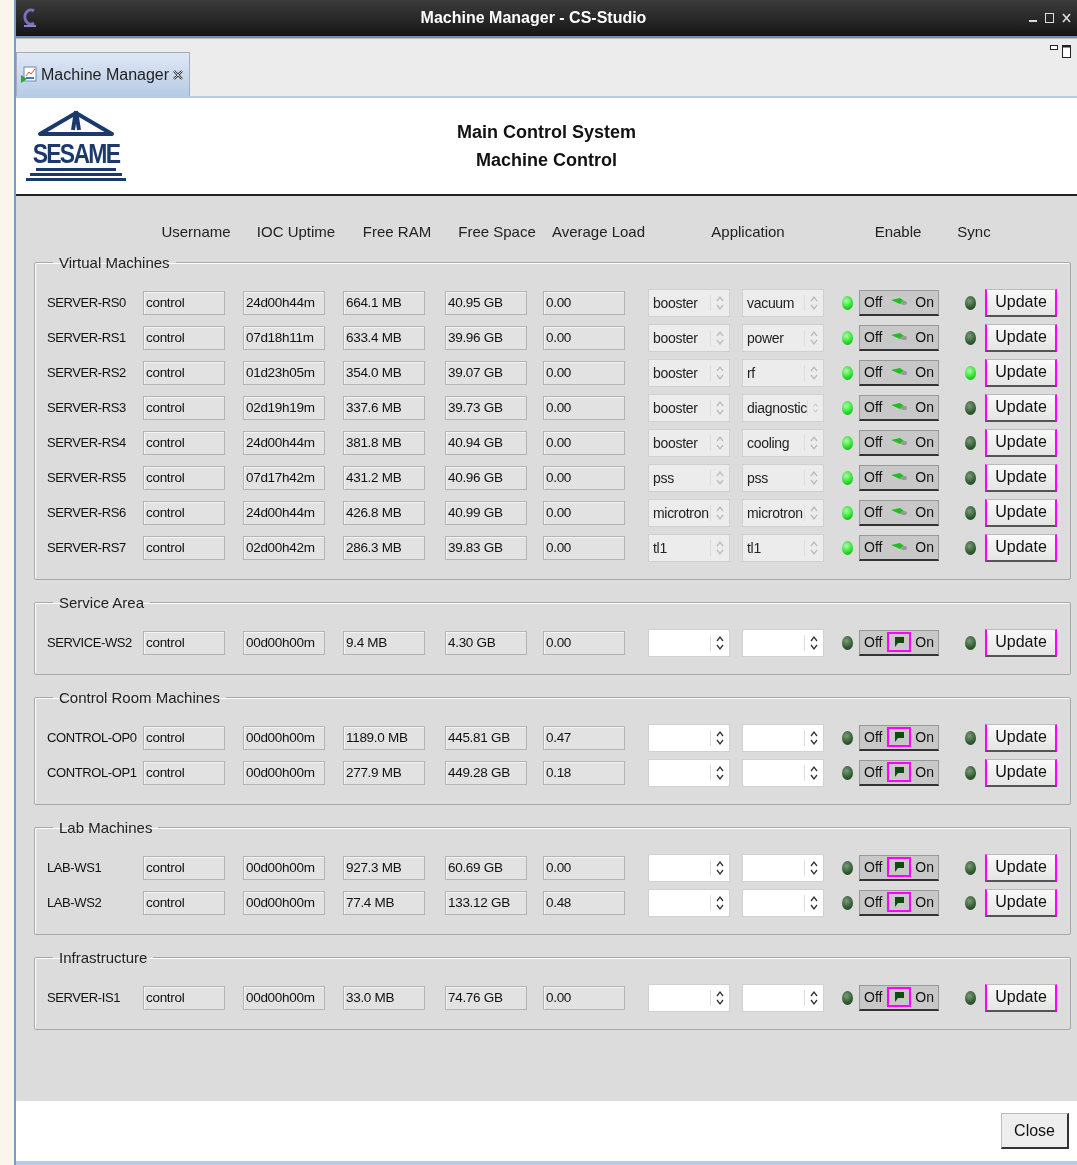 The width and height of the screenshot is (1077, 1165). What do you see at coordinates (486, 902) in the screenshot?
I see `free-space-field: 133.12 GB` at bounding box center [486, 902].